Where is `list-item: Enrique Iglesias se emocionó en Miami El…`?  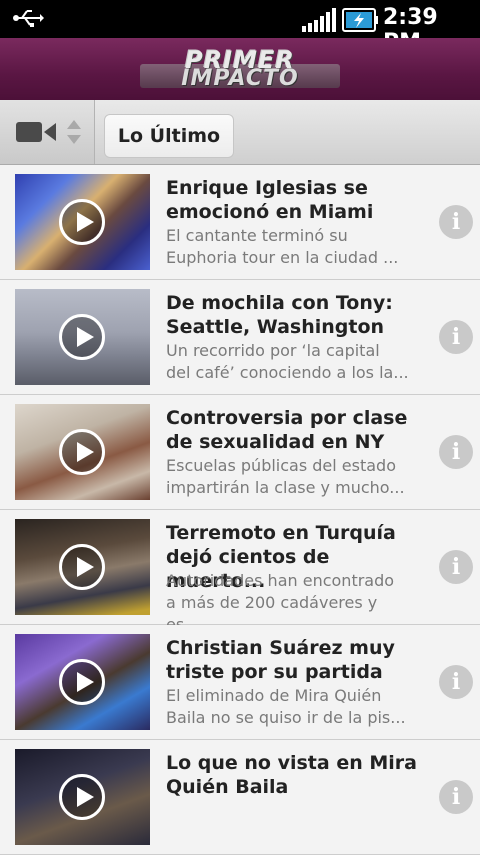
list-item: Enrique Iglesias se emocionó en Miami El… is located at coordinates (240, 222).